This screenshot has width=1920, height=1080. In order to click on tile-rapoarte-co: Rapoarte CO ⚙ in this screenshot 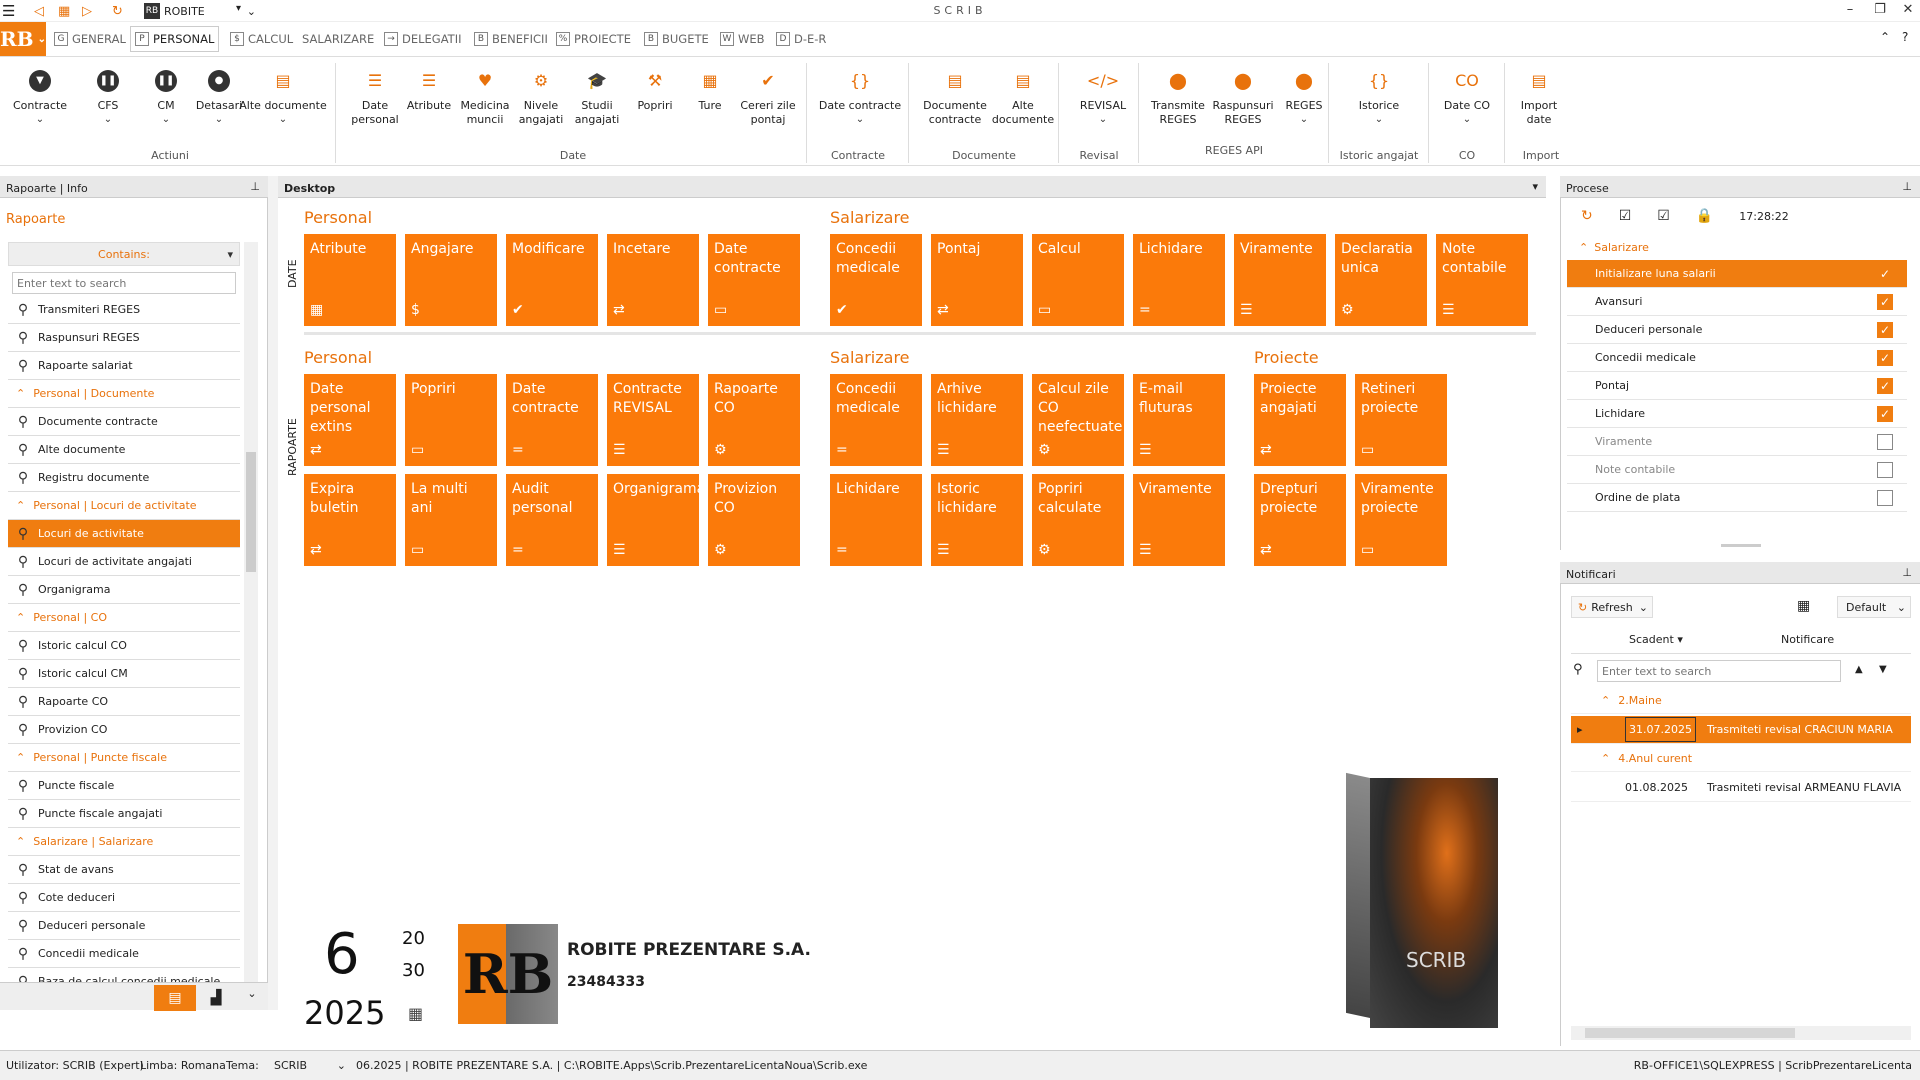, I will do `click(754, 420)`.